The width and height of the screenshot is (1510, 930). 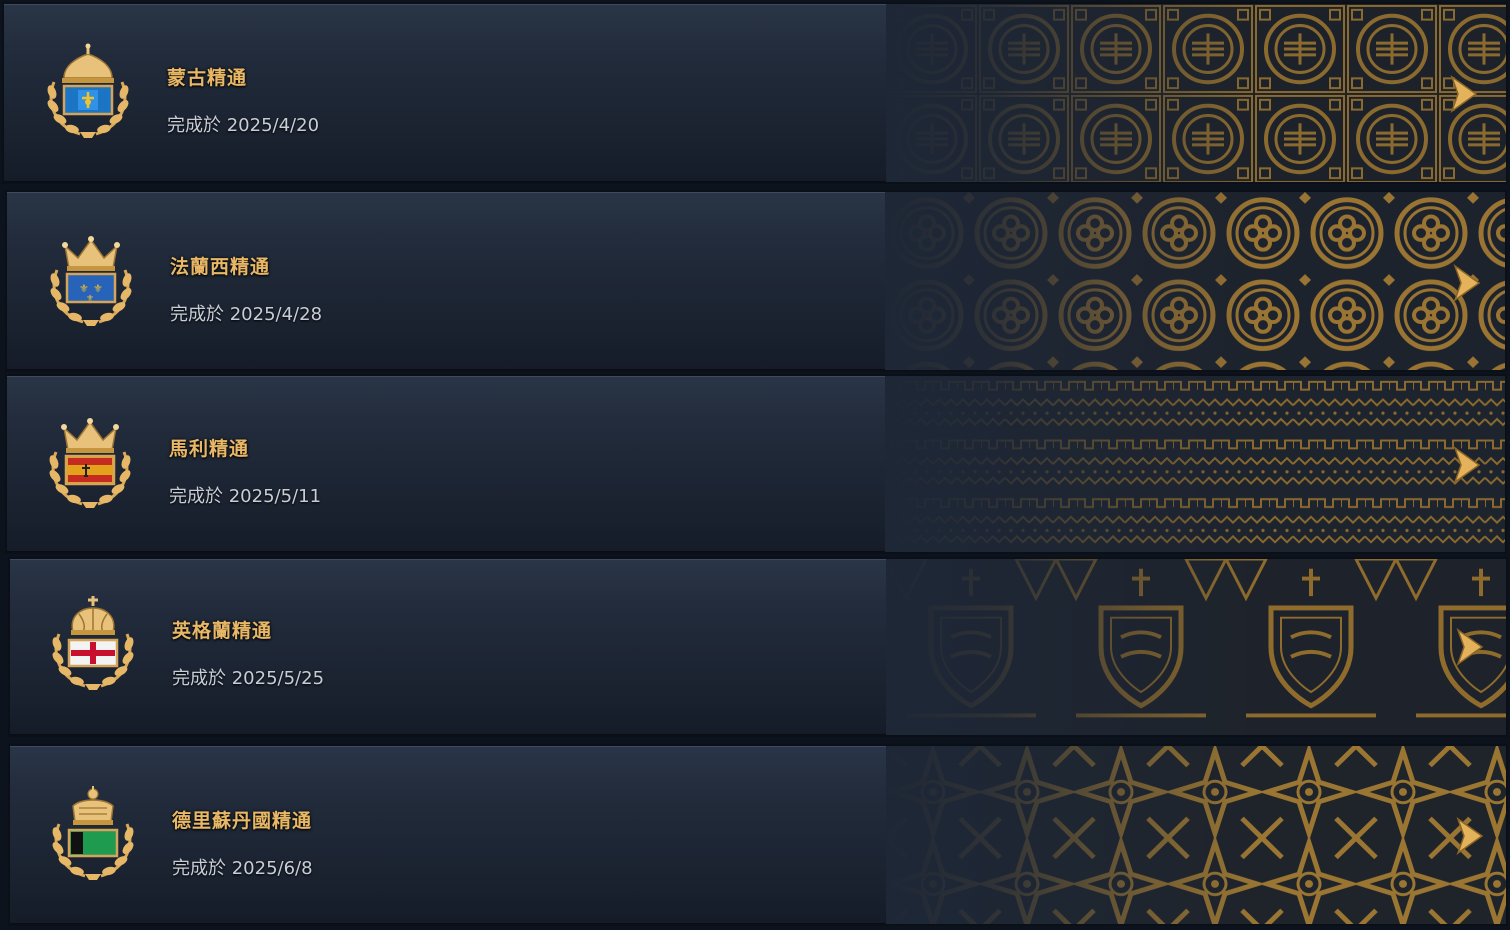 I want to click on delhi-sultanate-flag-icon, so click(x=93, y=843).